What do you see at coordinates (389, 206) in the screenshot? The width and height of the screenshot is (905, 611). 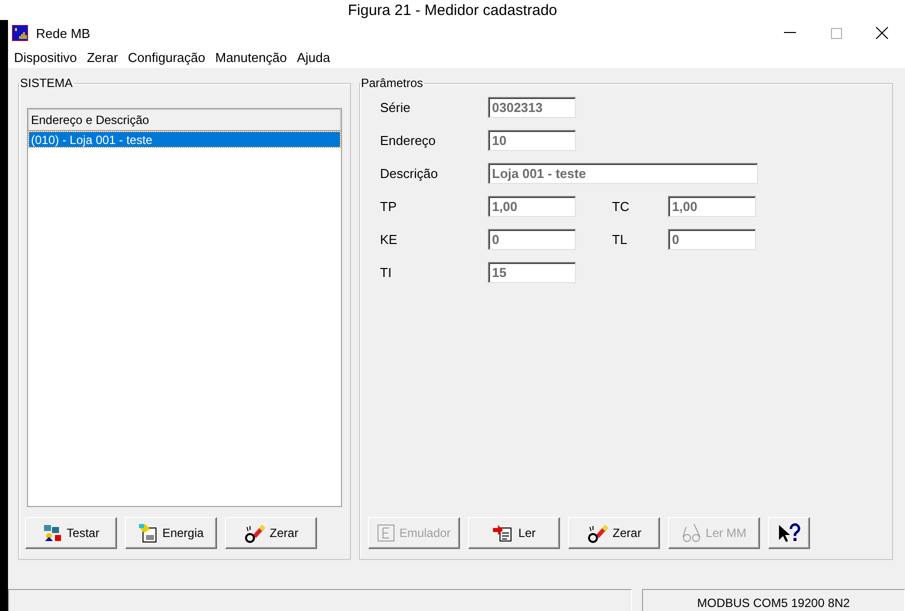 I see `field-label: TP` at bounding box center [389, 206].